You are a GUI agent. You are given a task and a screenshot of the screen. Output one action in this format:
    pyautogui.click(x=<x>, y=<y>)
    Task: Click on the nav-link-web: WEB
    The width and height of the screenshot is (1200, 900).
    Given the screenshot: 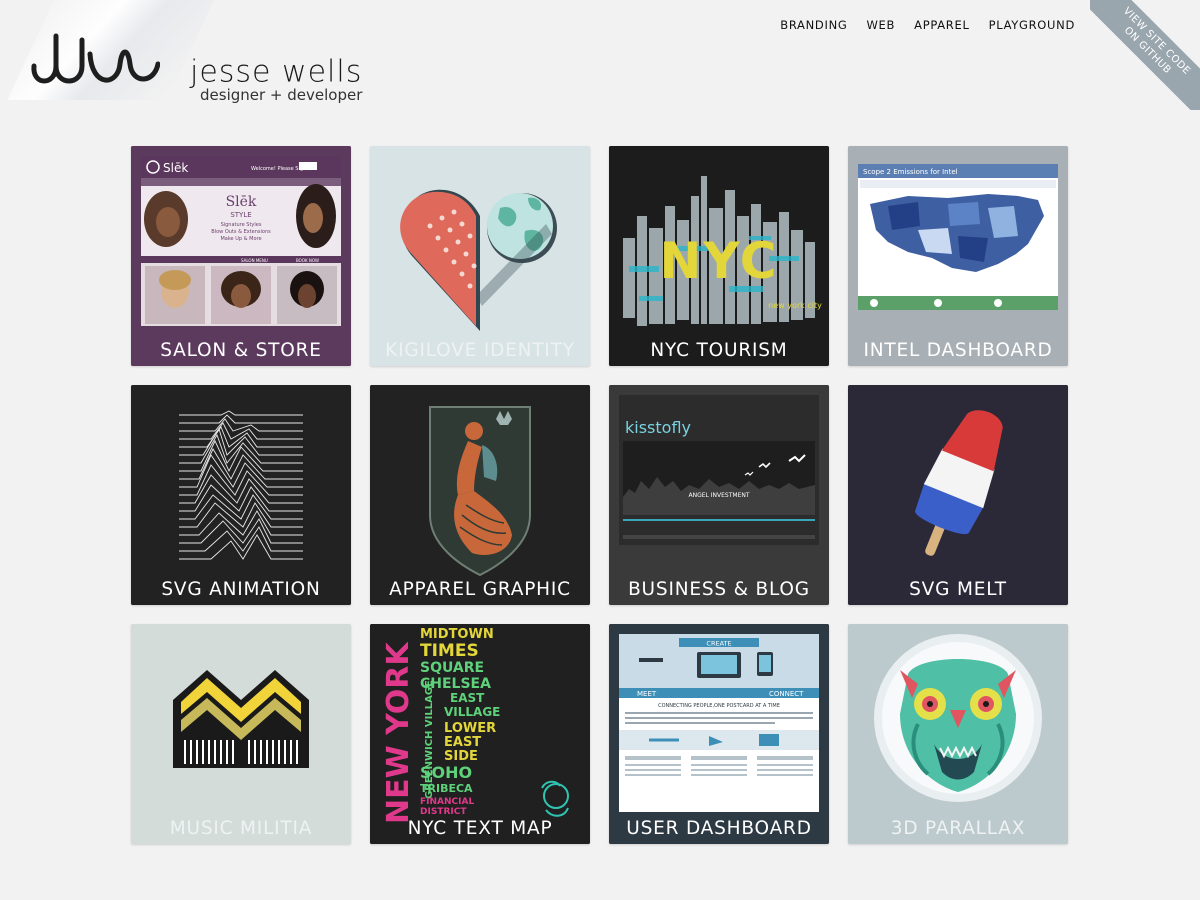 What is the action you would take?
    pyautogui.click(x=880, y=25)
    